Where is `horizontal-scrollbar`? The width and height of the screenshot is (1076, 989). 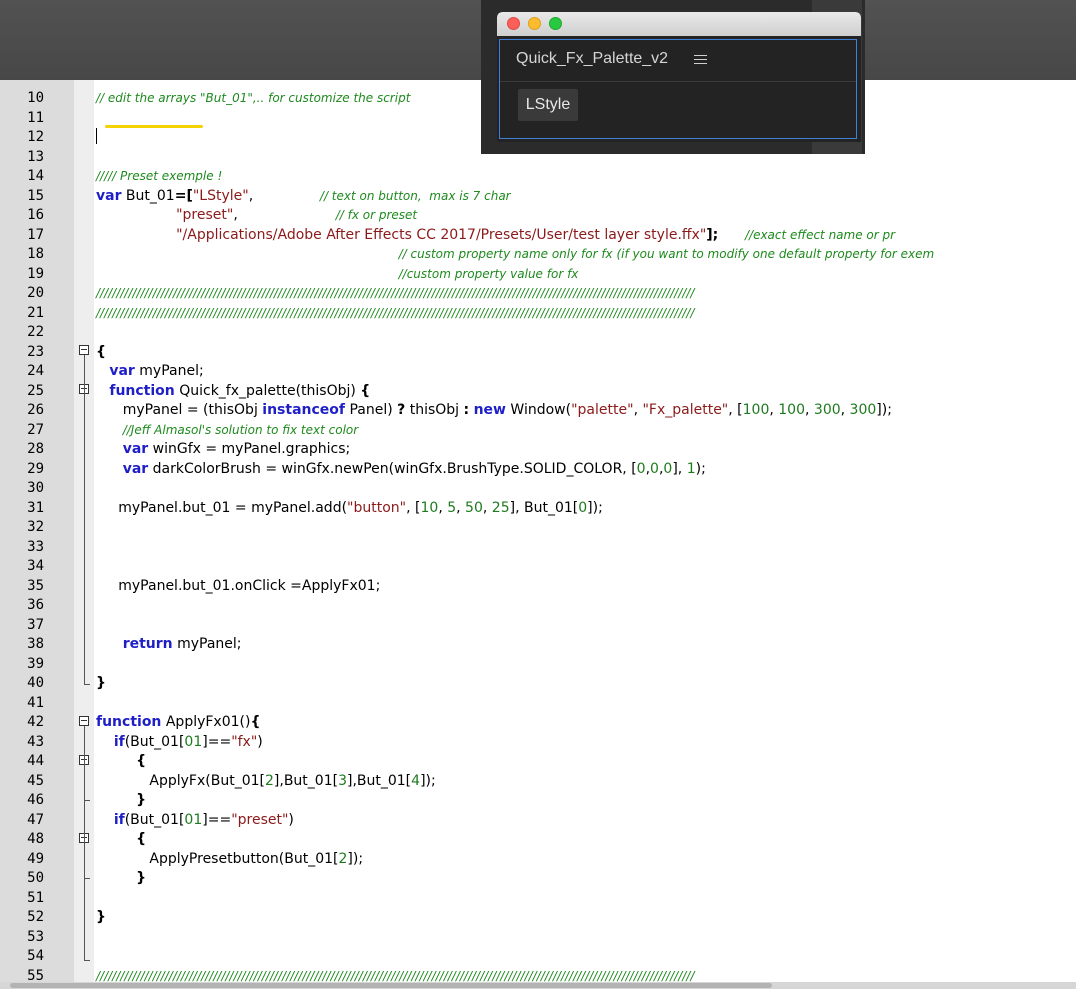 horizontal-scrollbar is located at coordinates (538, 985).